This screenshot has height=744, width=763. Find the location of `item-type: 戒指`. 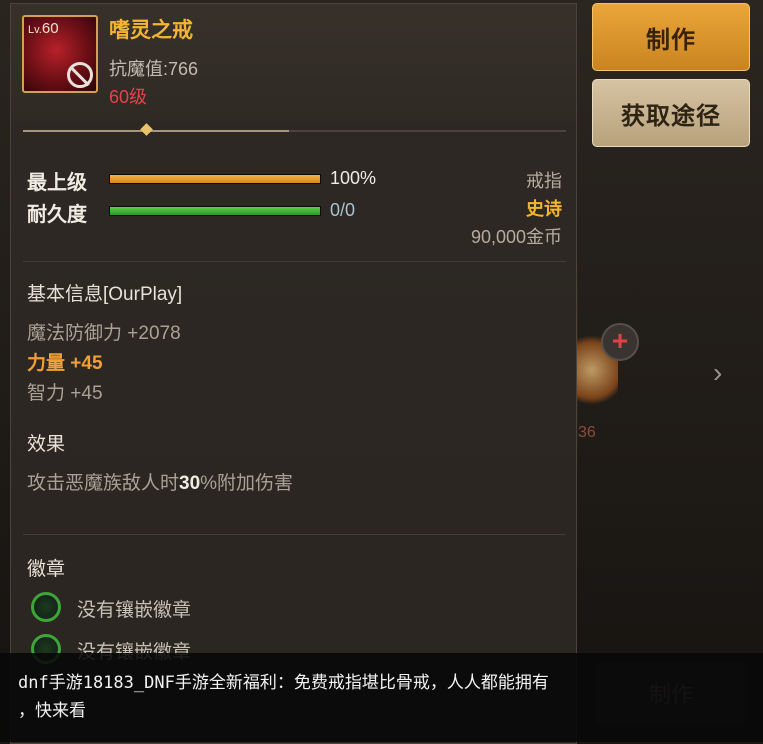

item-type: 戒指 is located at coordinates (544, 181).